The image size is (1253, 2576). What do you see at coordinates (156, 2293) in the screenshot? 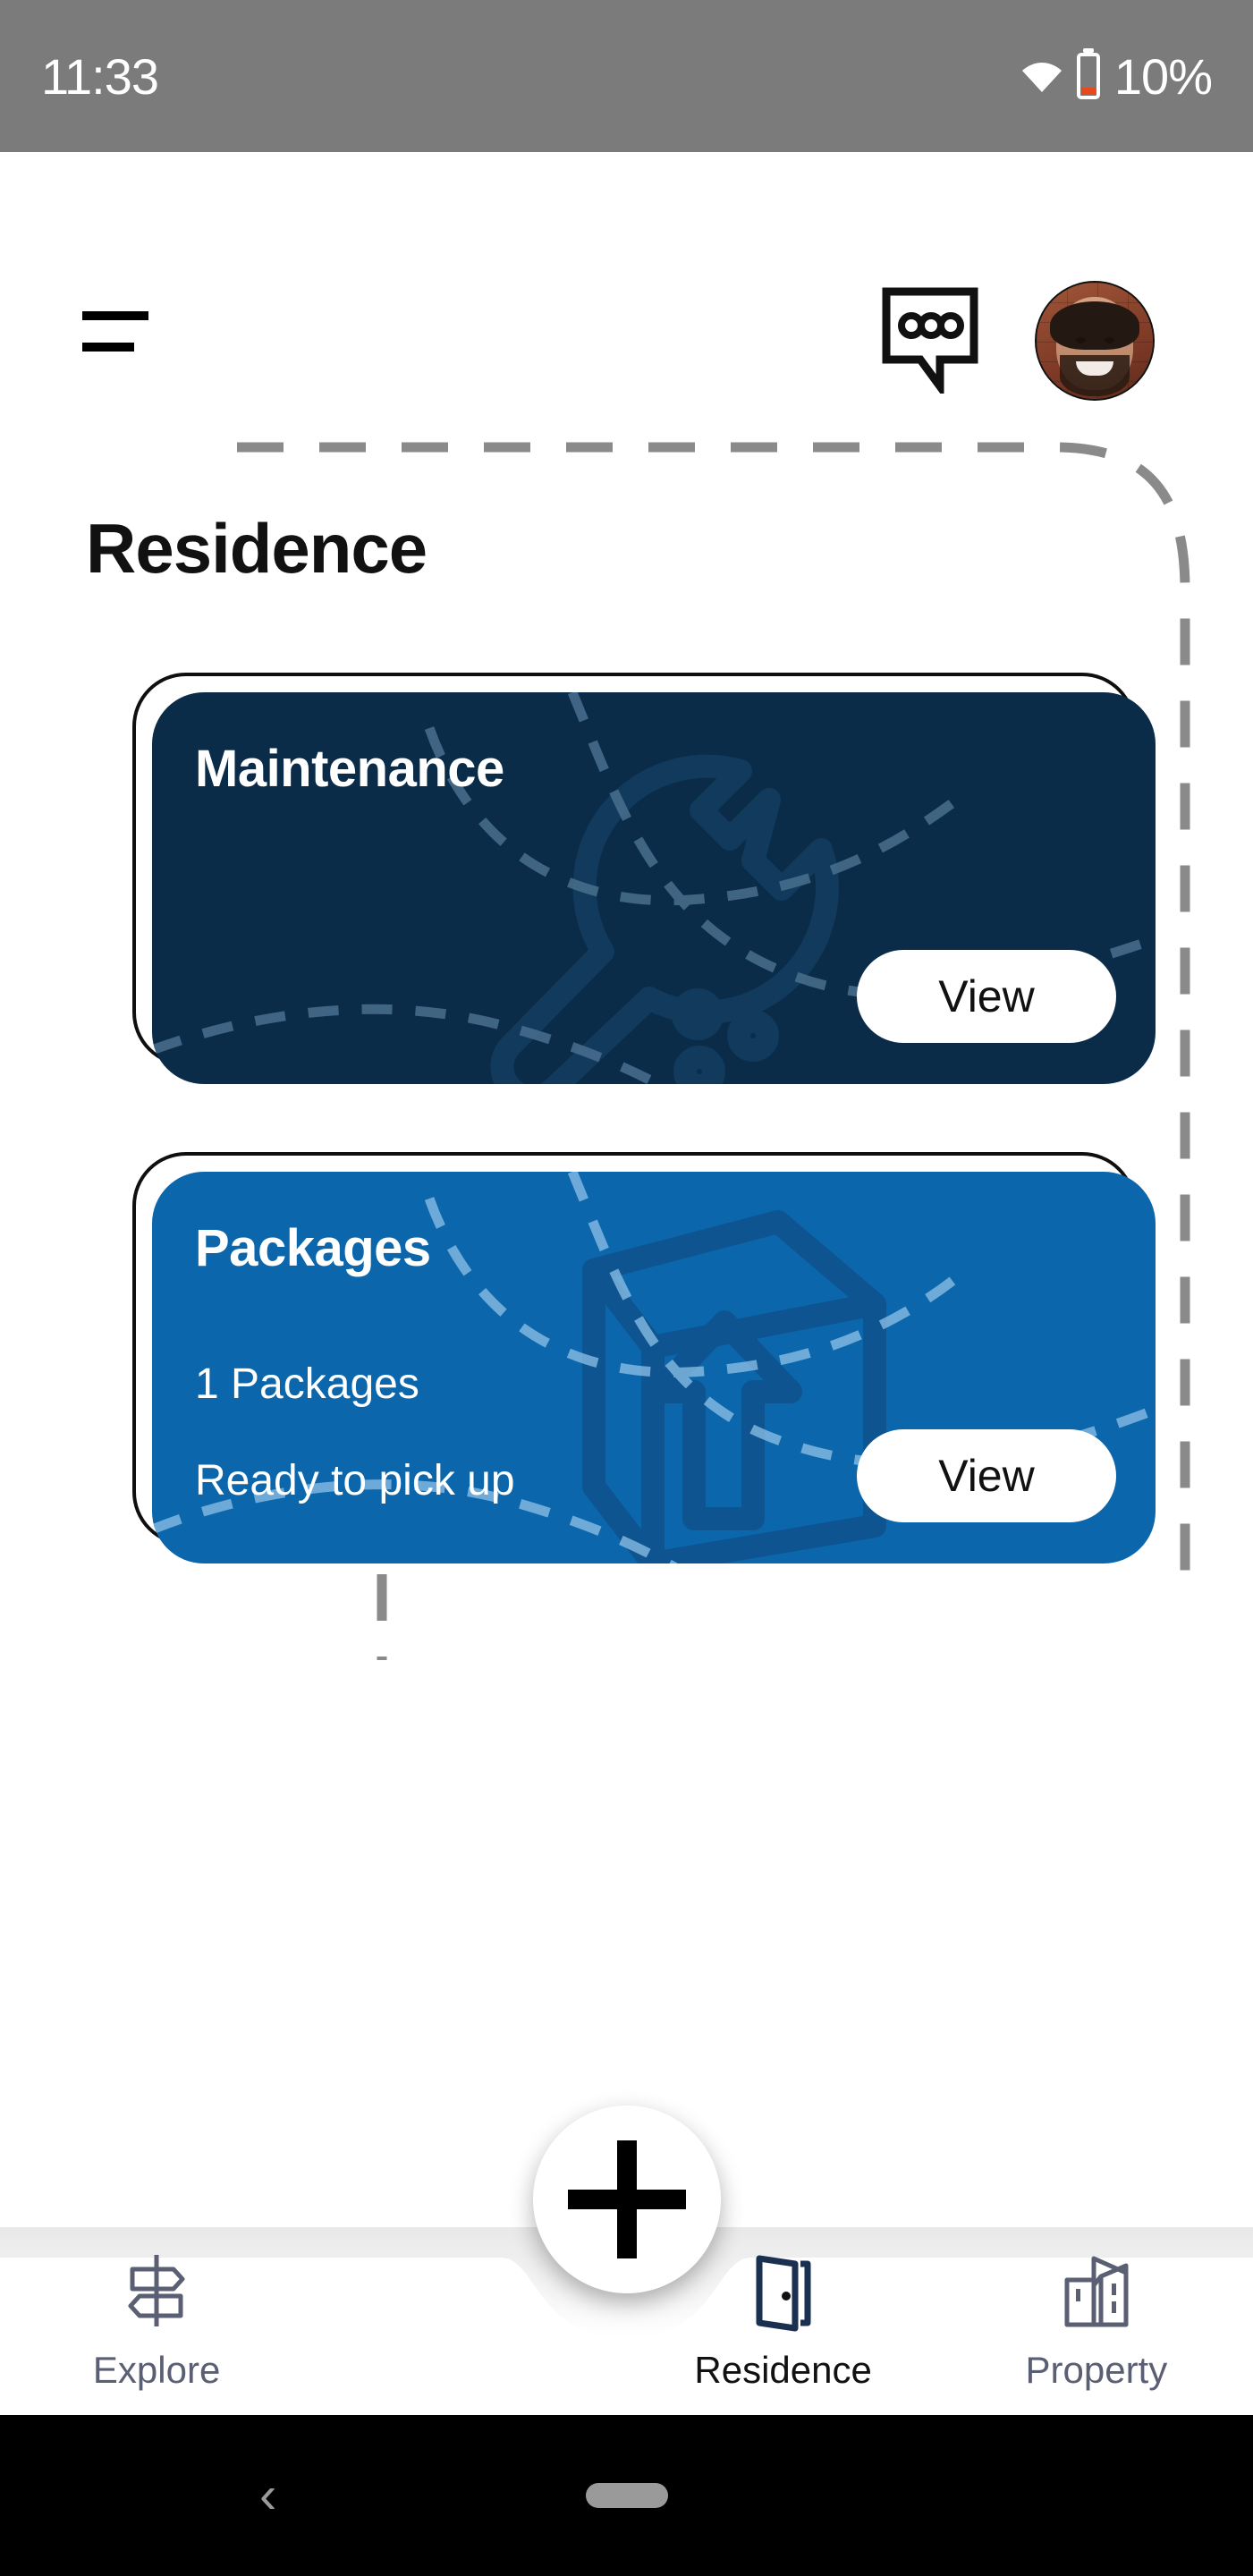
I see `signpost-icon` at bounding box center [156, 2293].